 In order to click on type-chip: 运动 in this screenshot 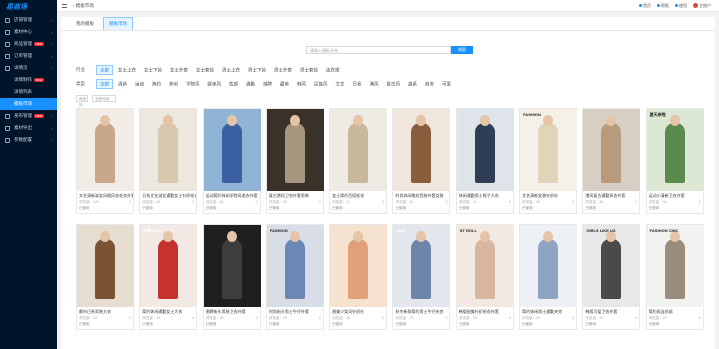, I will do `click(139, 84)`.